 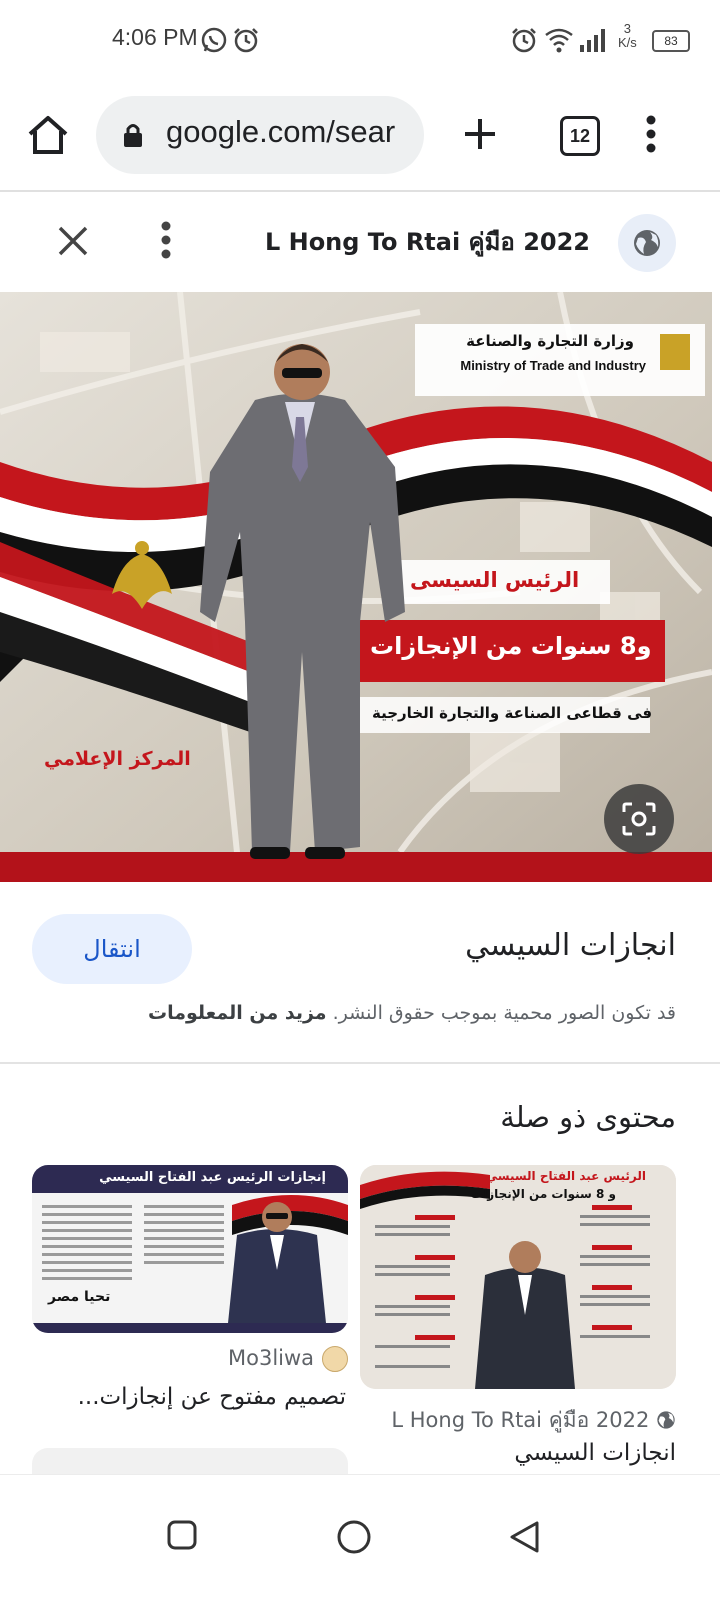 I want to click on visit-button: انتقال, so click(x=112, y=949).